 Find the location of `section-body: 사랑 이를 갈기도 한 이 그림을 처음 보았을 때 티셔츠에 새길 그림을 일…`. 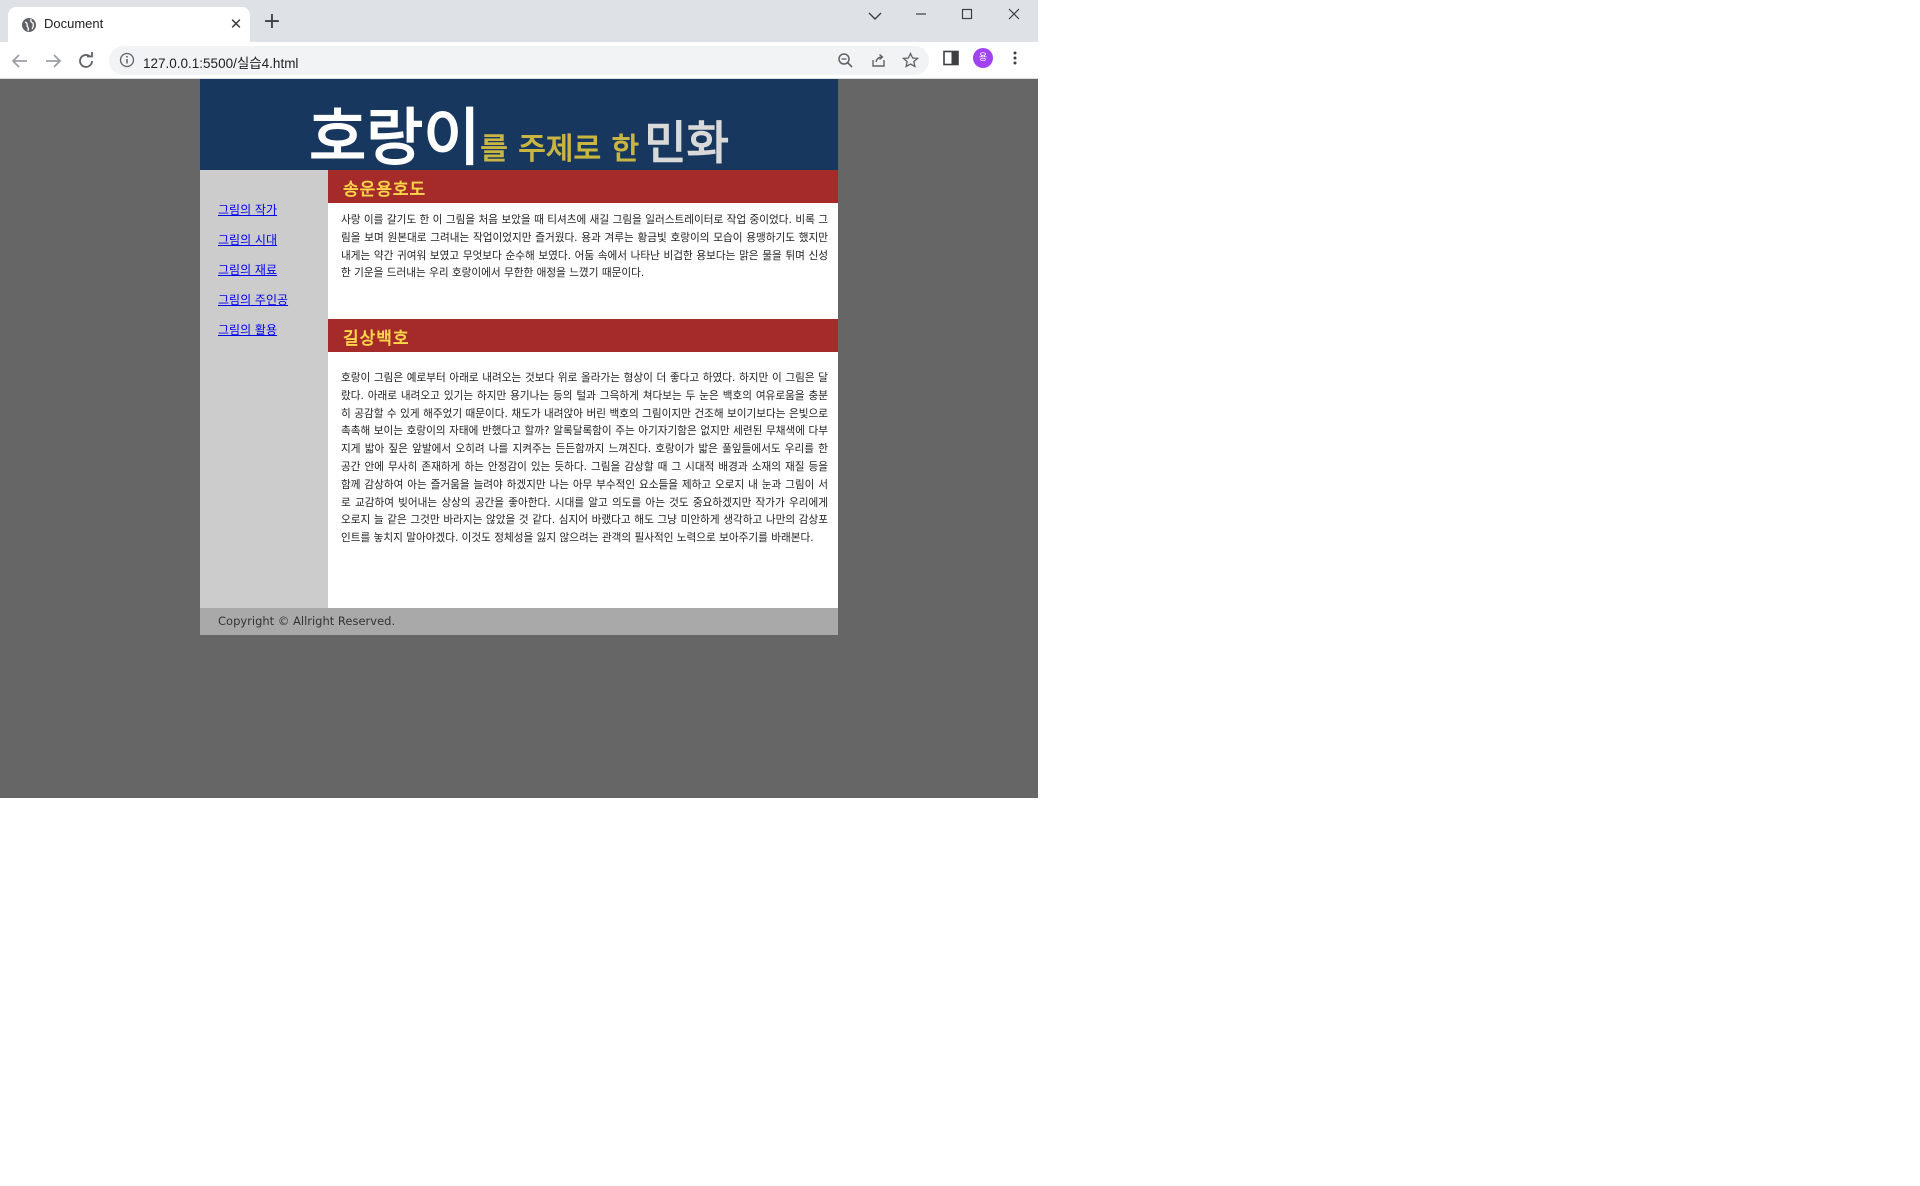

section-body: 사랑 이를 갈기도 한 이 그림을 처음 보았을 때 티셔츠에 새길 그림을 일… is located at coordinates (584, 247).